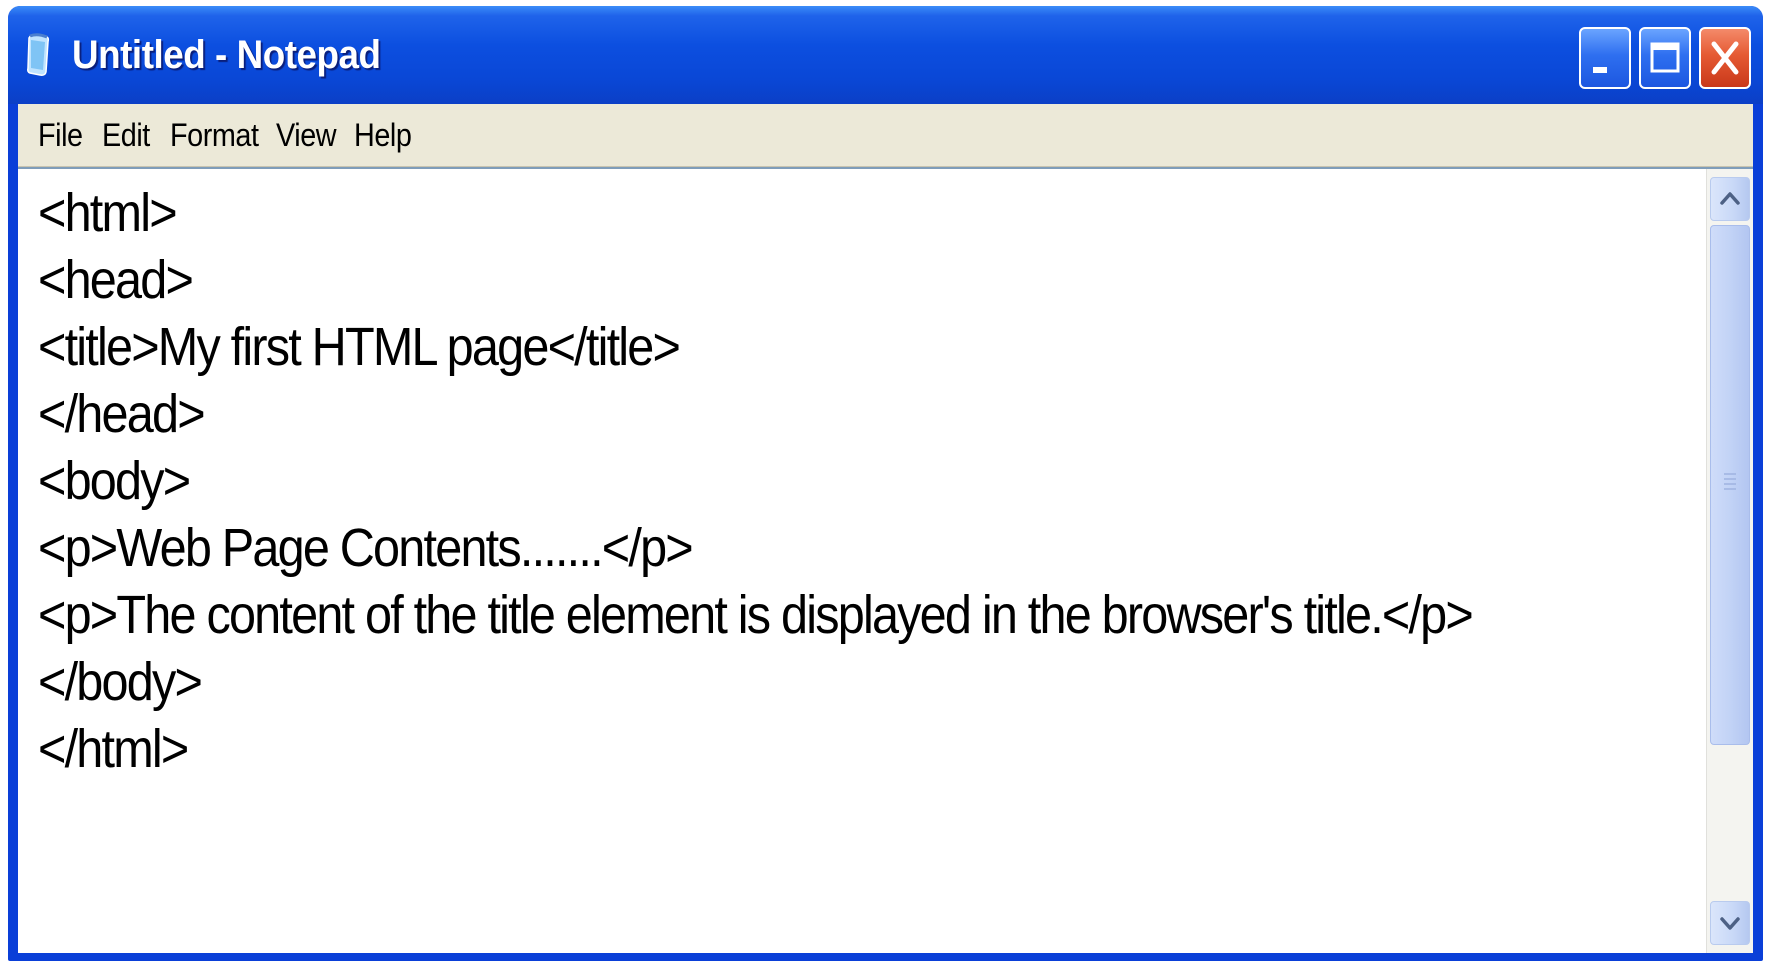 The width and height of the screenshot is (1771, 963). I want to click on menu-view: View, so click(306, 135).